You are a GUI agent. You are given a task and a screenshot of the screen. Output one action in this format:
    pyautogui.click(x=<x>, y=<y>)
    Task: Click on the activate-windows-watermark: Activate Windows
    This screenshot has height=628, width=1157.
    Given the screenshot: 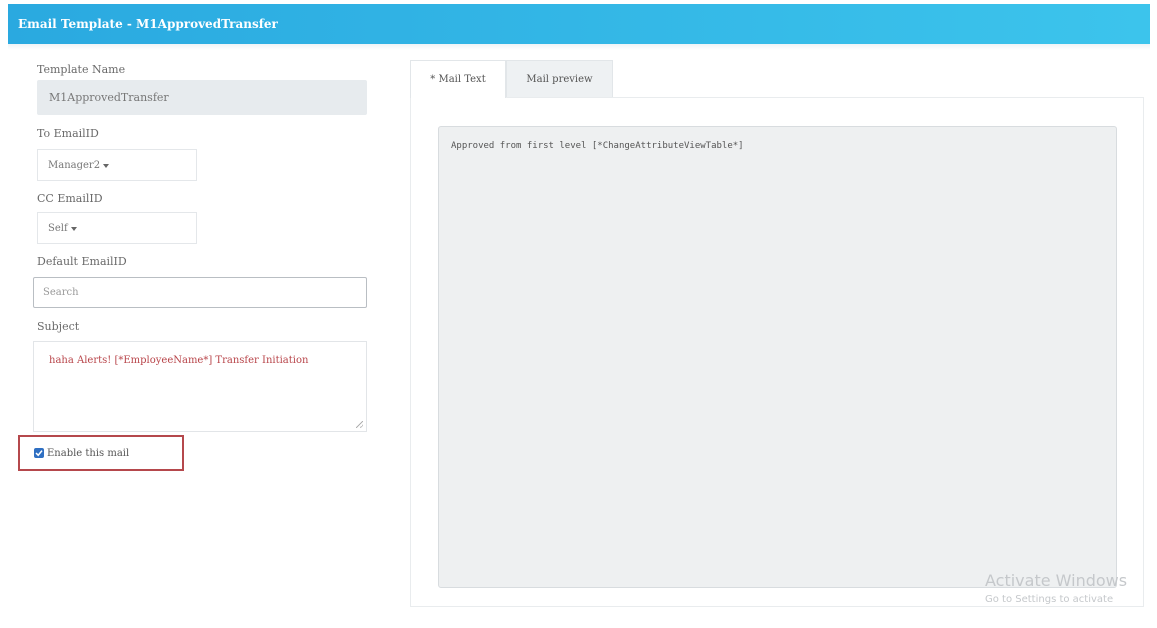 What is the action you would take?
    pyautogui.click(x=1056, y=580)
    